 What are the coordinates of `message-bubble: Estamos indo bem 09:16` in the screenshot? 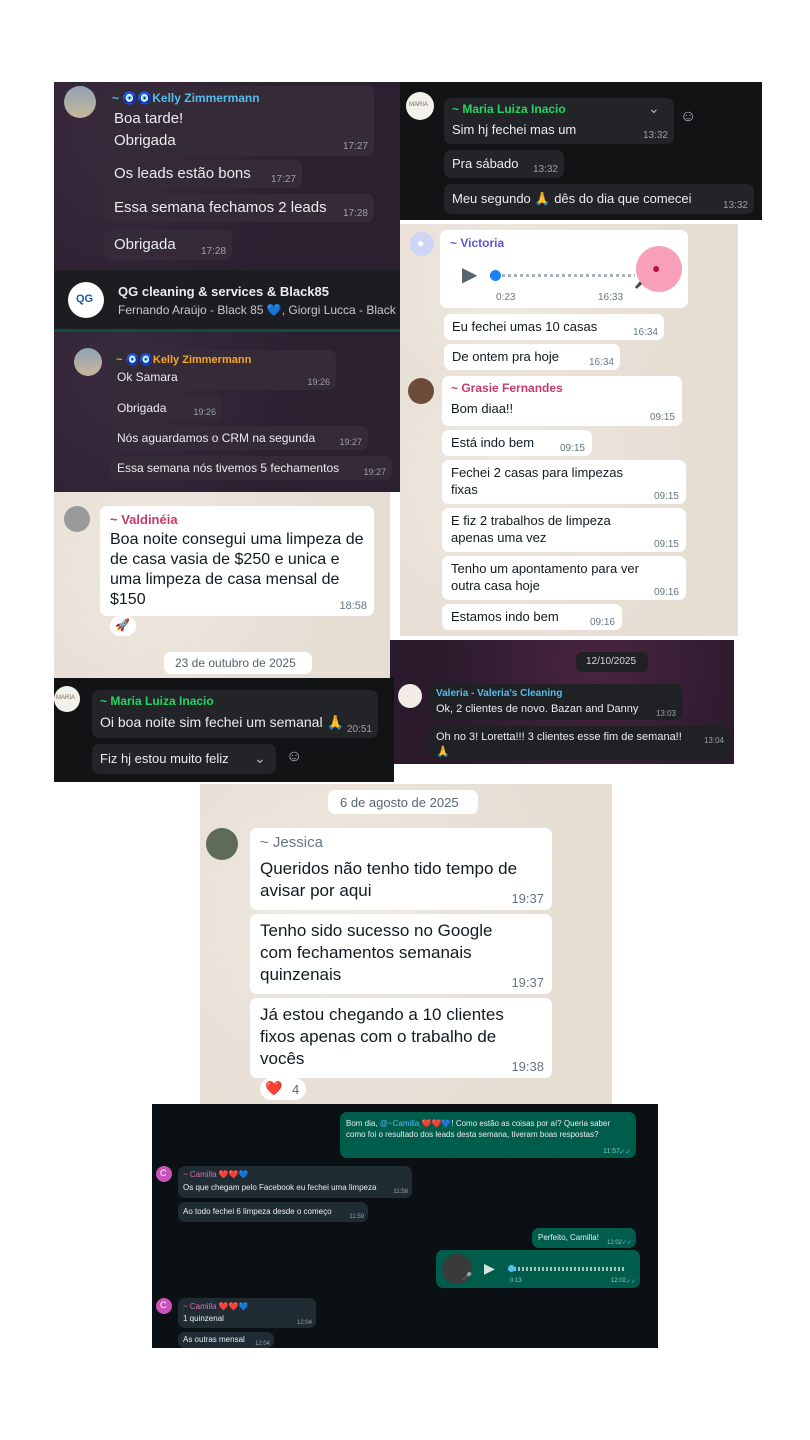 It's located at (532, 617).